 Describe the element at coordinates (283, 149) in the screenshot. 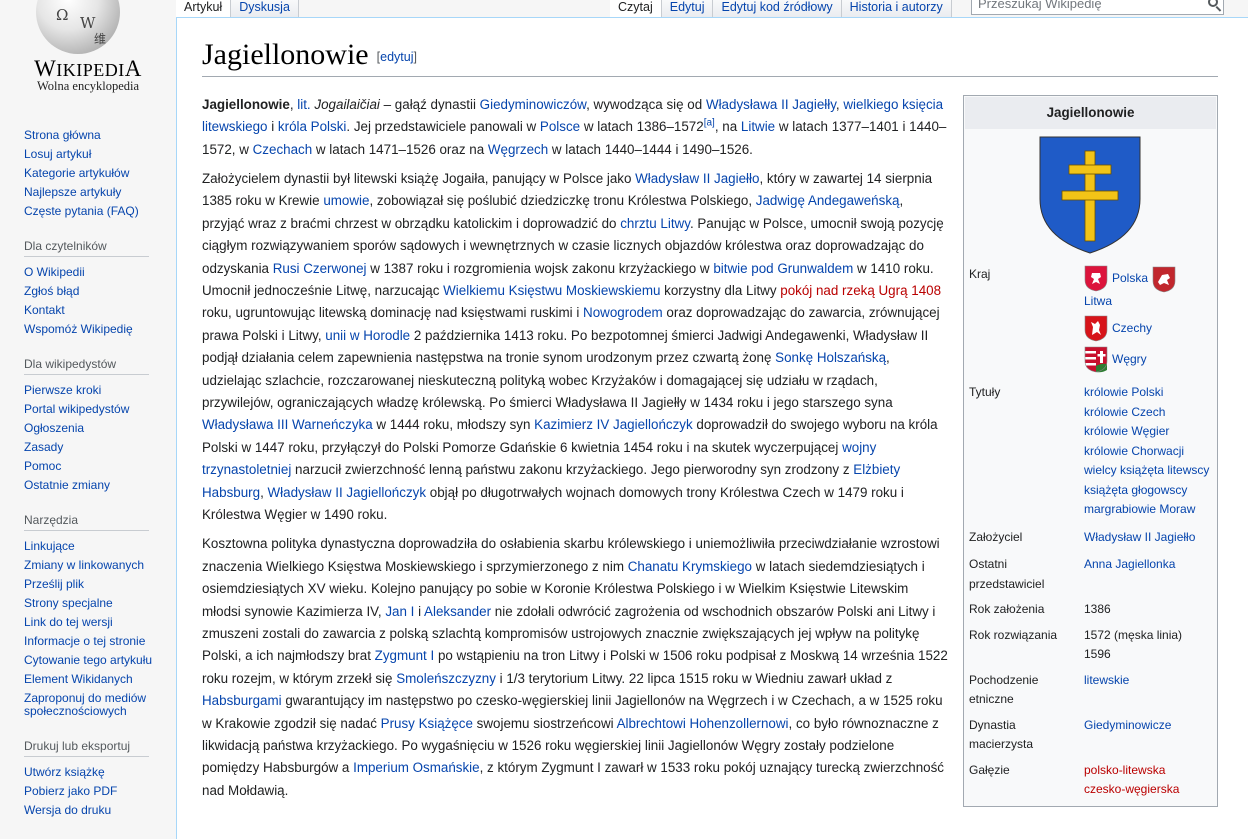

I see `link: Czechach` at that location.